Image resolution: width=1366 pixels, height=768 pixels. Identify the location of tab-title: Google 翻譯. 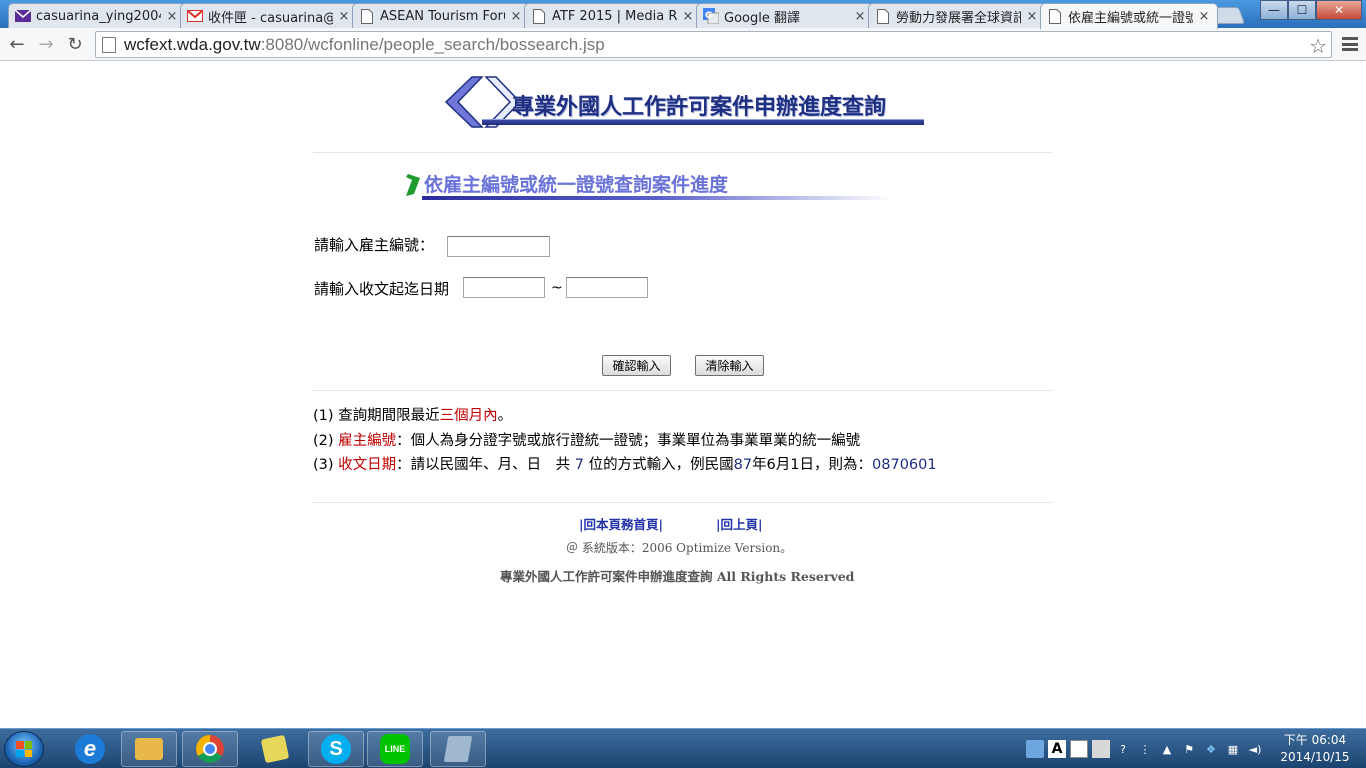
(762, 18).